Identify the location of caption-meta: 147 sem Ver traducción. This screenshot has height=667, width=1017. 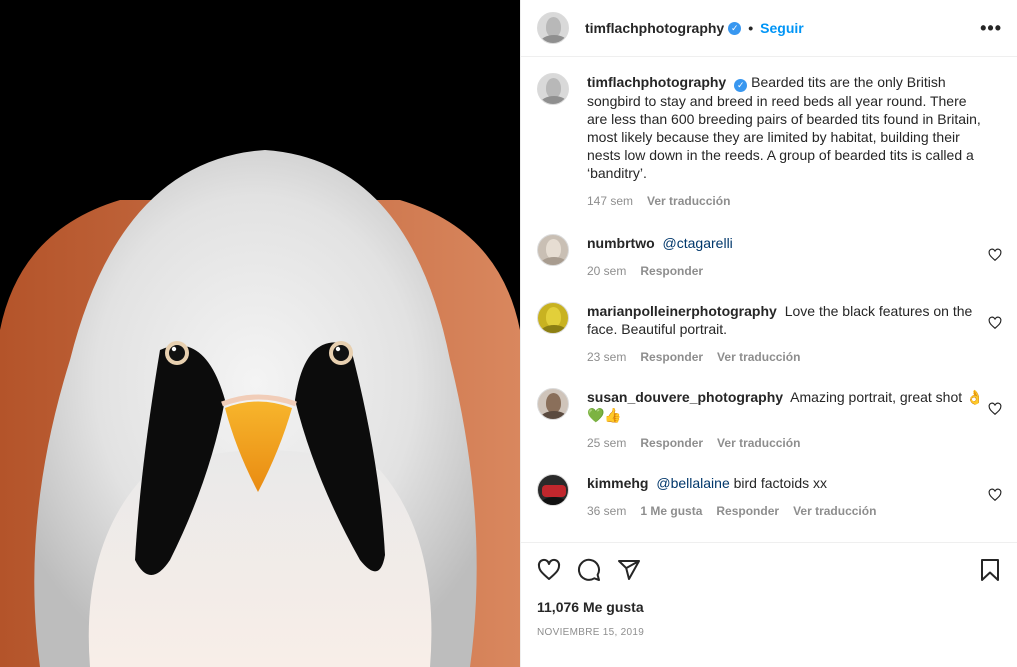
(787, 201).